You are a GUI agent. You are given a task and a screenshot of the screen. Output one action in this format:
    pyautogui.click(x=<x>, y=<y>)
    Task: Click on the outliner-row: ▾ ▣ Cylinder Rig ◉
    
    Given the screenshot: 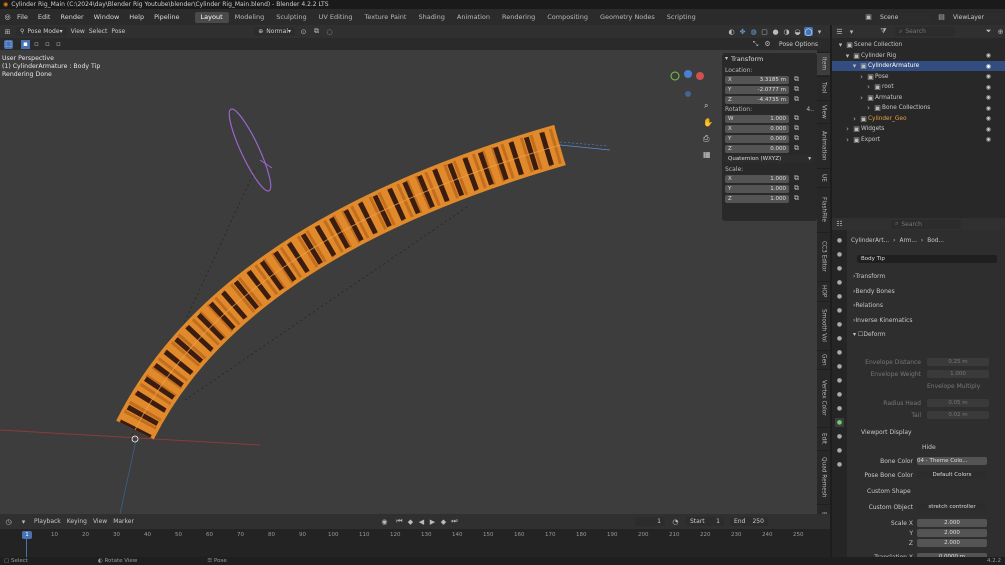 What is the action you would take?
    pyautogui.click(x=918, y=56)
    